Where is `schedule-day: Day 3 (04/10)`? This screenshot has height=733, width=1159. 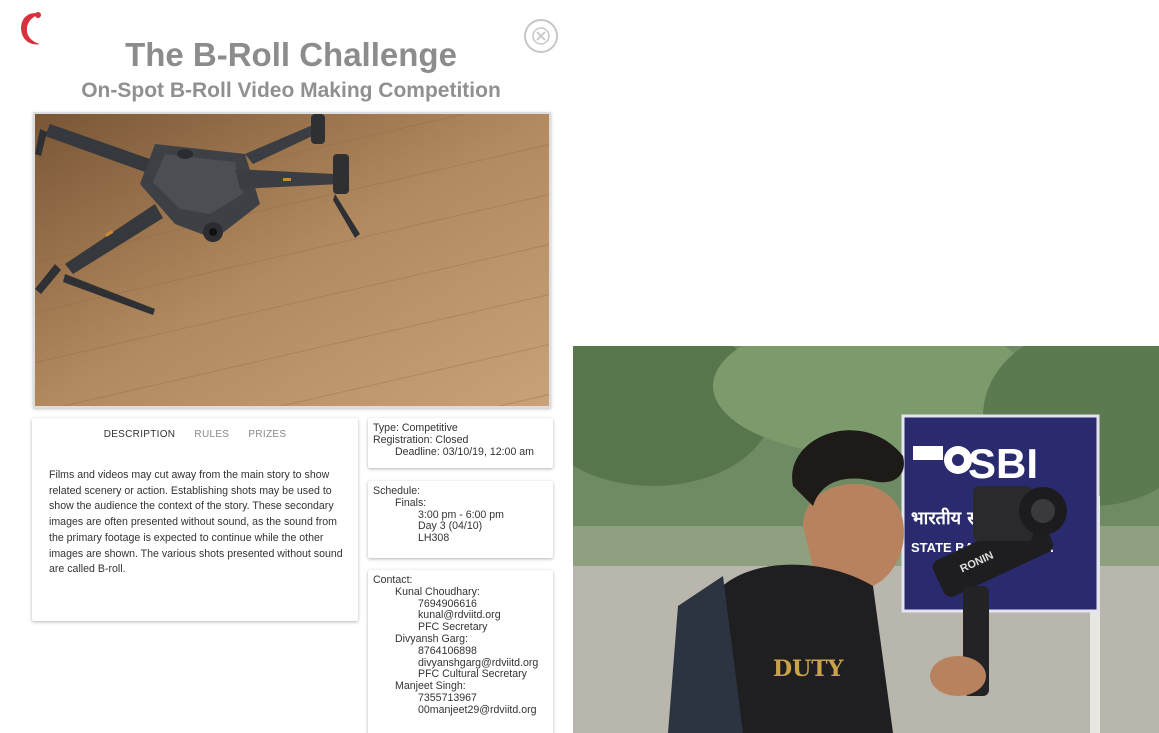
schedule-day: Day 3 (04/10) is located at coordinates (450, 526).